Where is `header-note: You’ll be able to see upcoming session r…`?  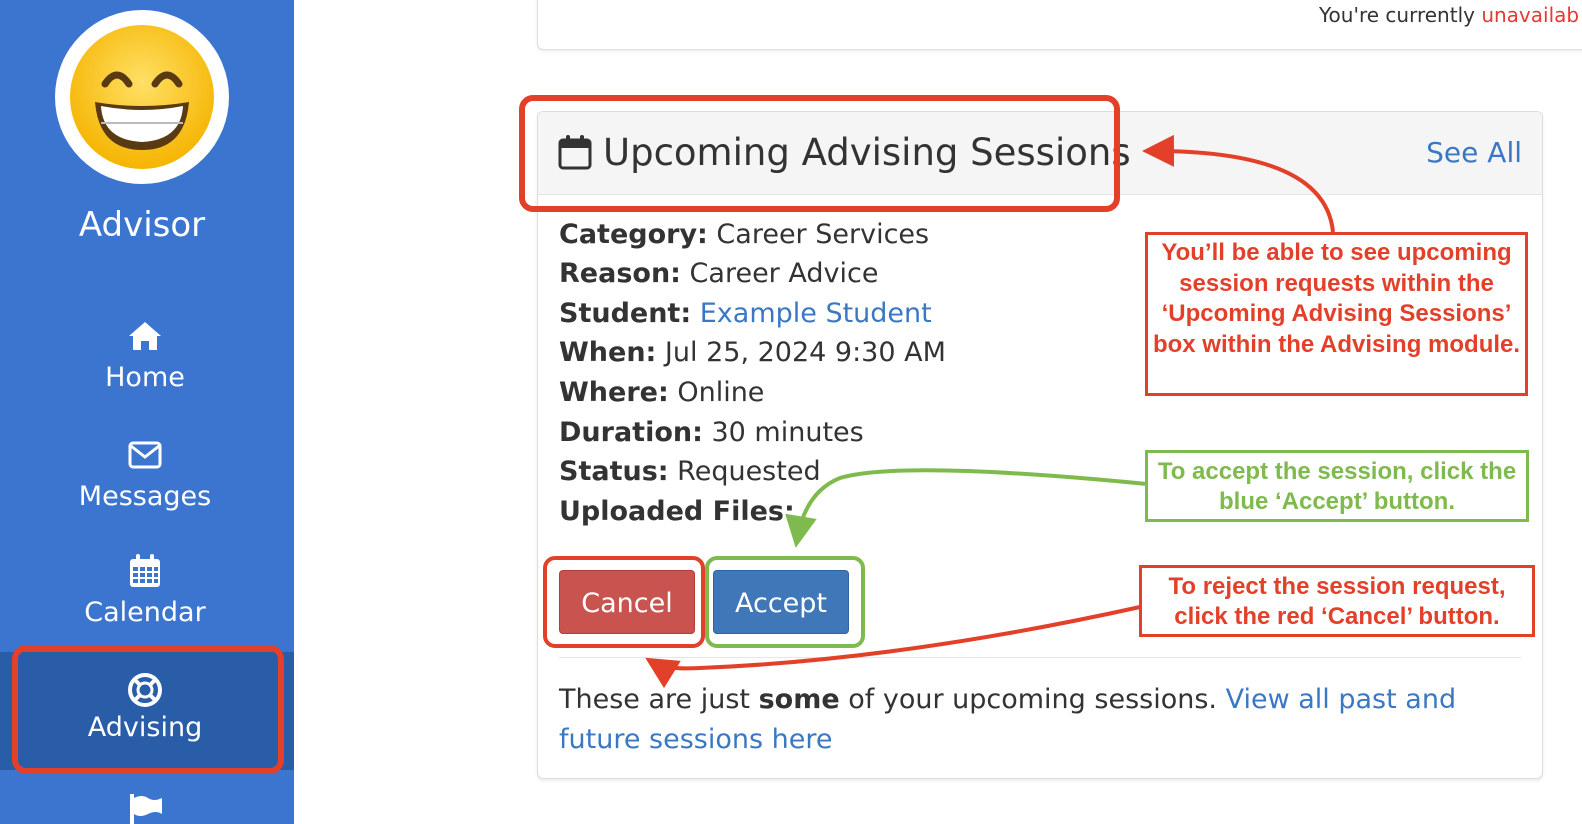 header-note: You’ll be able to see upcoming session r… is located at coordinates (1336, 314).